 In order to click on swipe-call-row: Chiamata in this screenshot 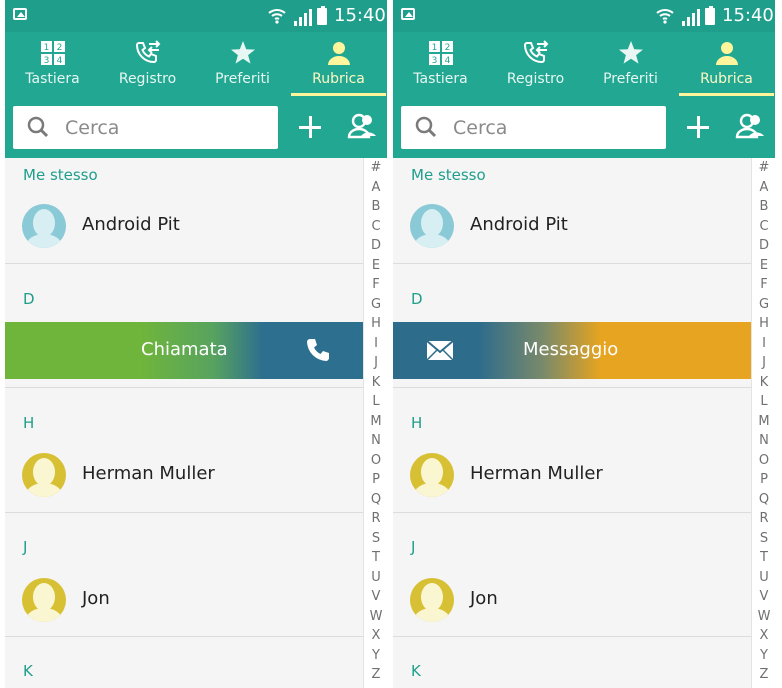, I will do `click(184, 350)`.